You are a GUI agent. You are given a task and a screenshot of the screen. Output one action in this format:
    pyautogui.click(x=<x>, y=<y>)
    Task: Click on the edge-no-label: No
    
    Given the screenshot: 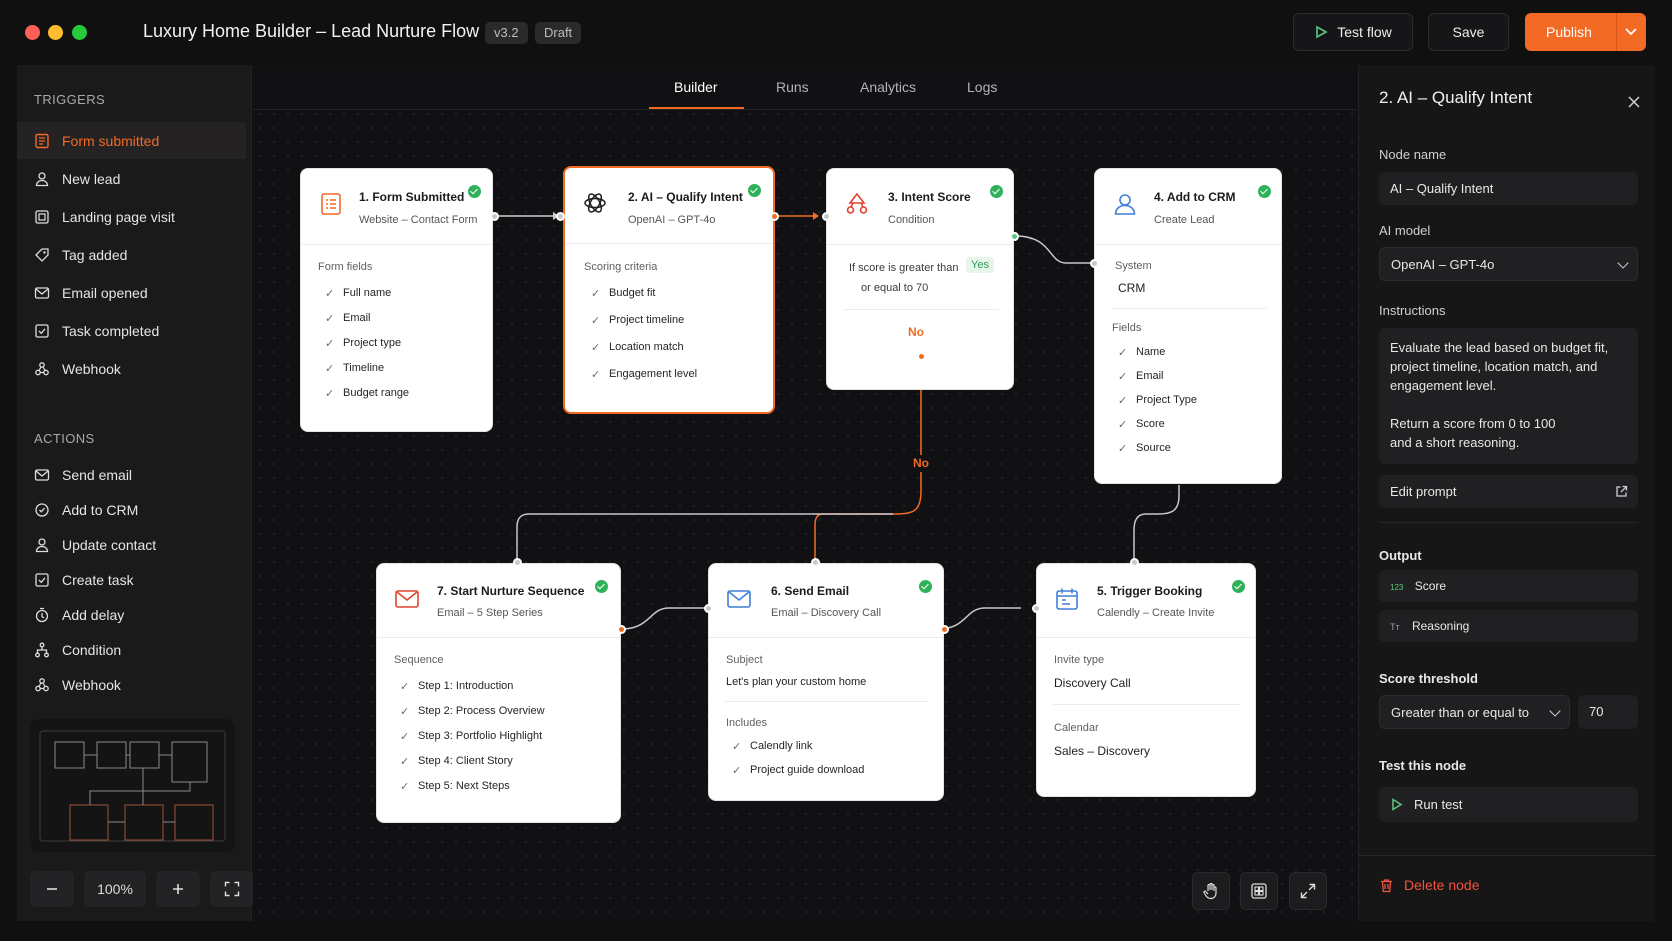 What is the action you would take?
    pyautogui.click(x=921, y=463)
    